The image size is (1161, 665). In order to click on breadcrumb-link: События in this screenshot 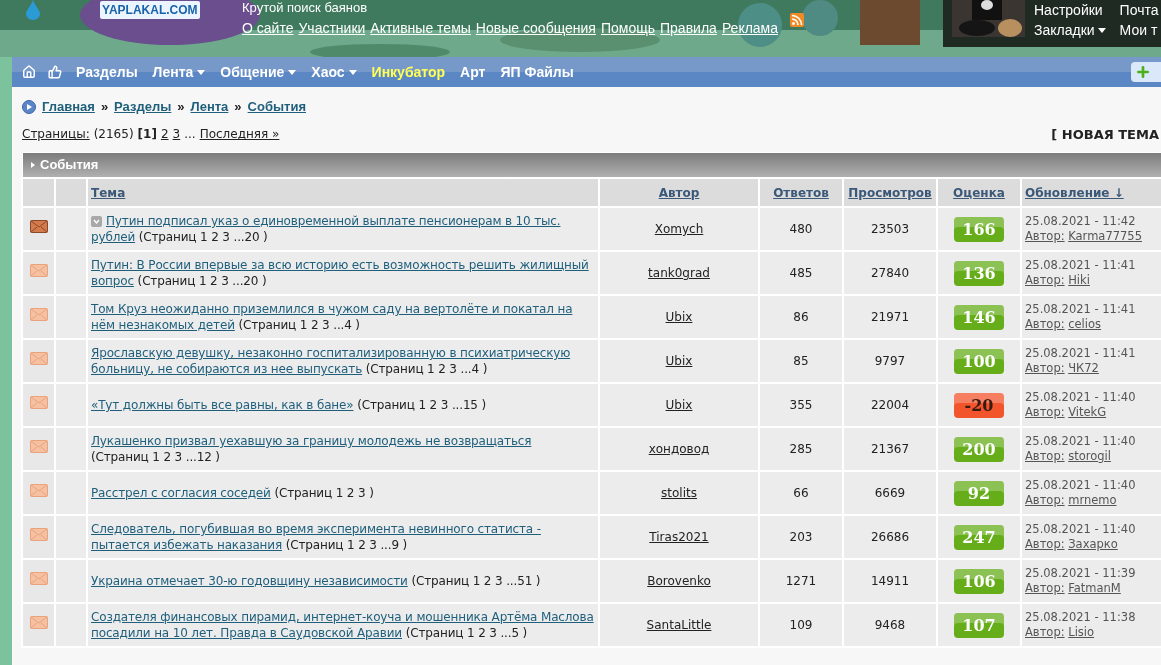, I will do `click(276, 107)`.